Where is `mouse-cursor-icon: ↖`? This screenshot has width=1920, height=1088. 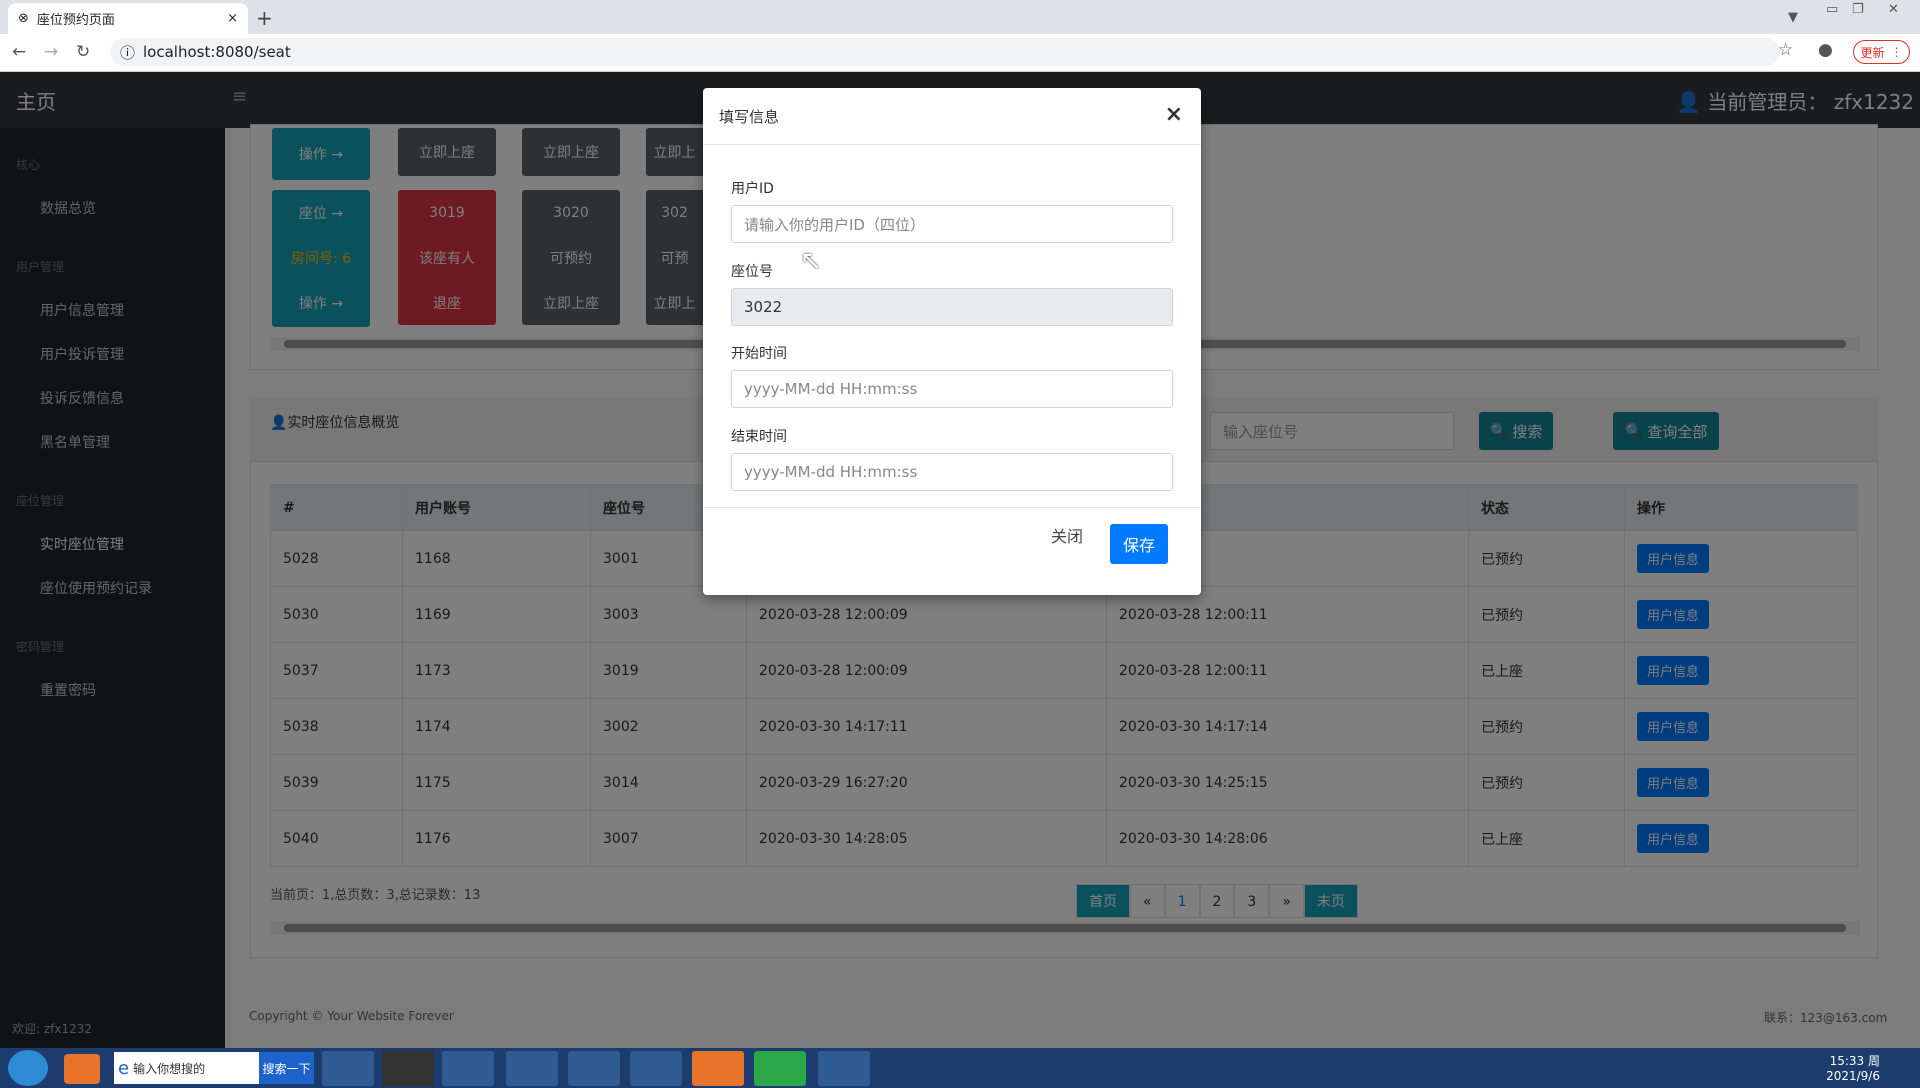 mouse-cursor-icon: ↖ is located at coordinates (811, 261).